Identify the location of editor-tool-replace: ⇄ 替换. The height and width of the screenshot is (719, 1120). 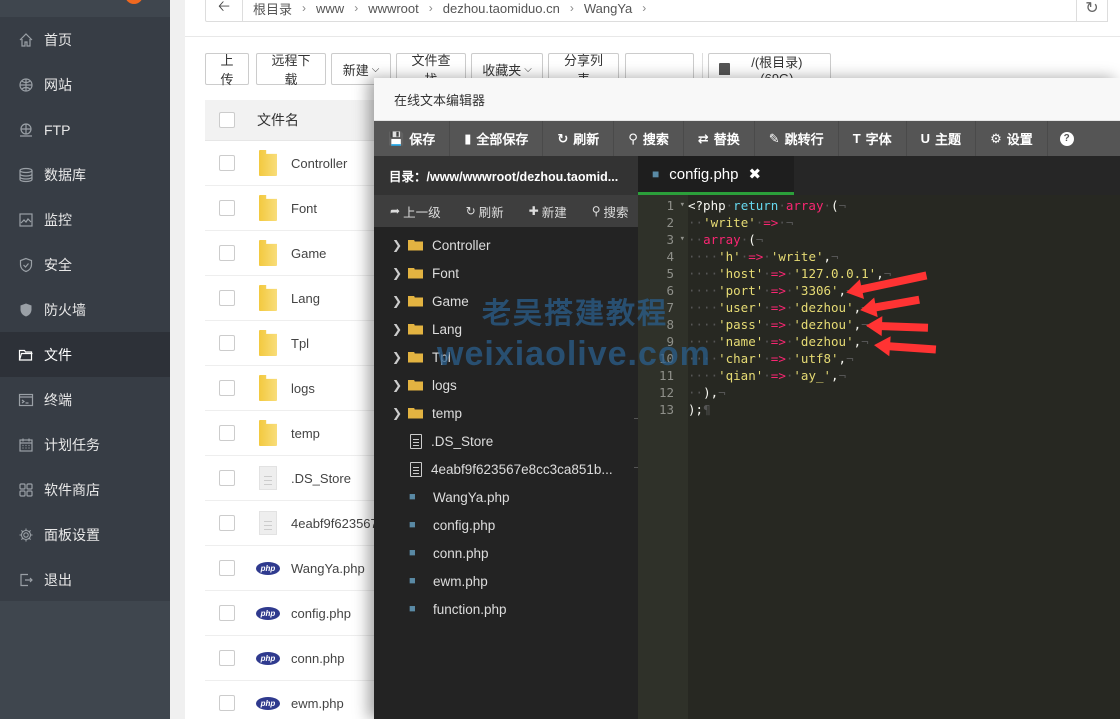
(719, 138).